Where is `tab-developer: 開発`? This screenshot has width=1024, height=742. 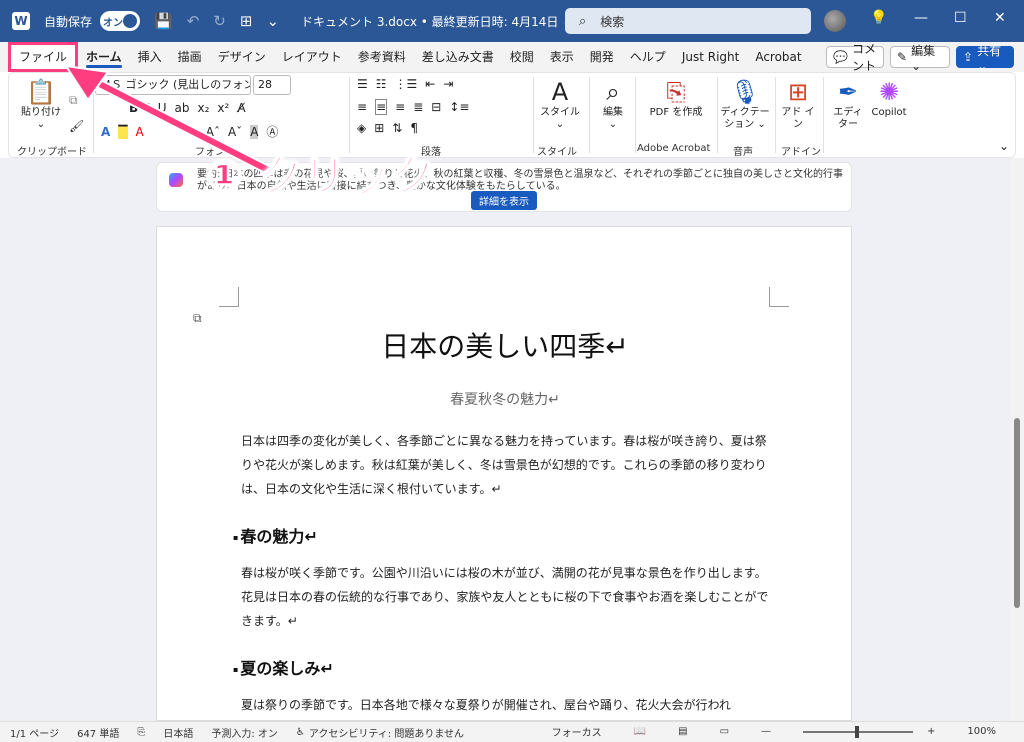 tab-developer: 開発 is located at coordinates (602, 57).